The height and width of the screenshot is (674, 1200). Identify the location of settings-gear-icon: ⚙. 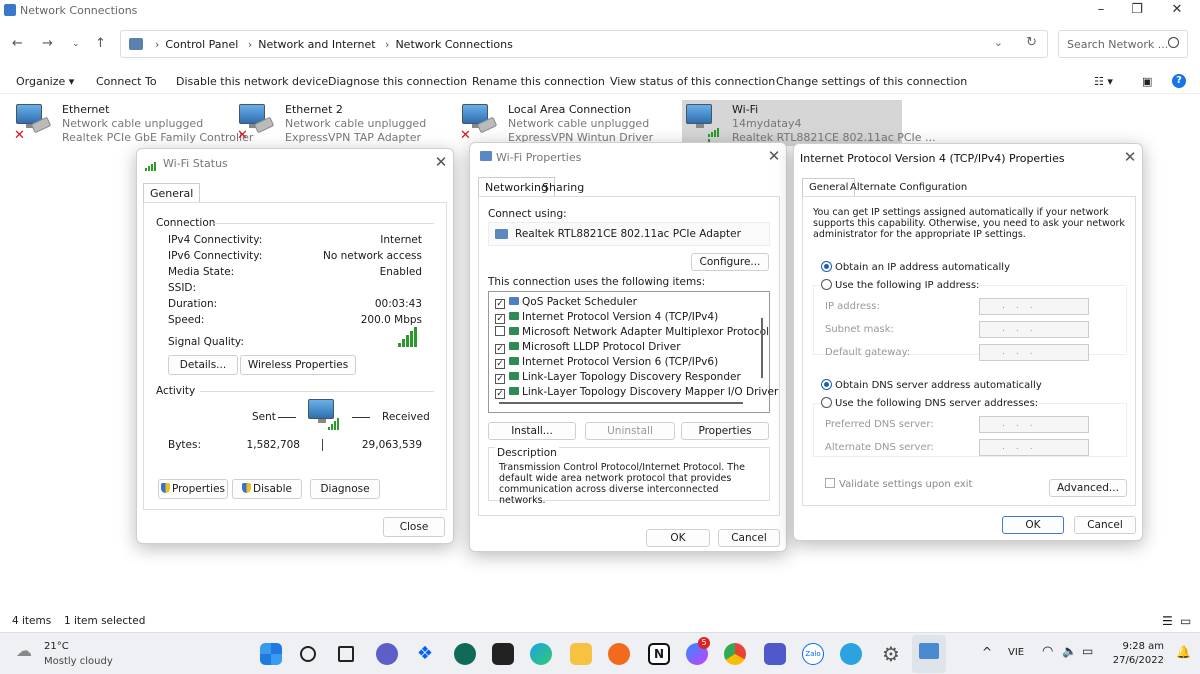
(891, 654).